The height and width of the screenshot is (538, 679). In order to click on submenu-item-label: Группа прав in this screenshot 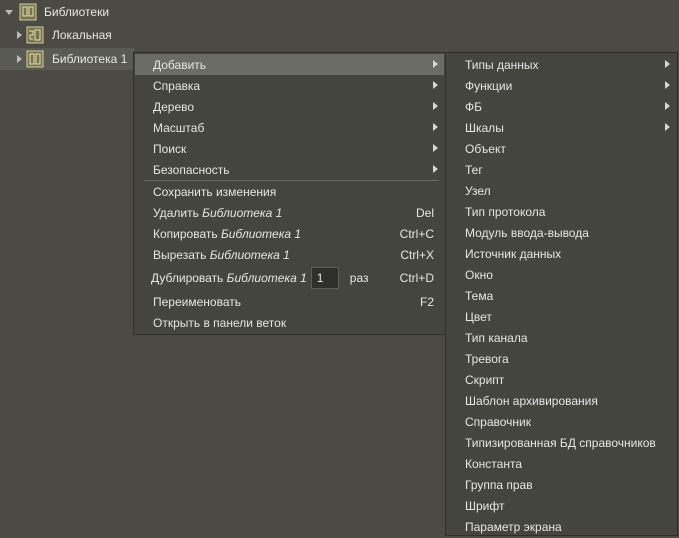, I will do `click(499, 484)`.